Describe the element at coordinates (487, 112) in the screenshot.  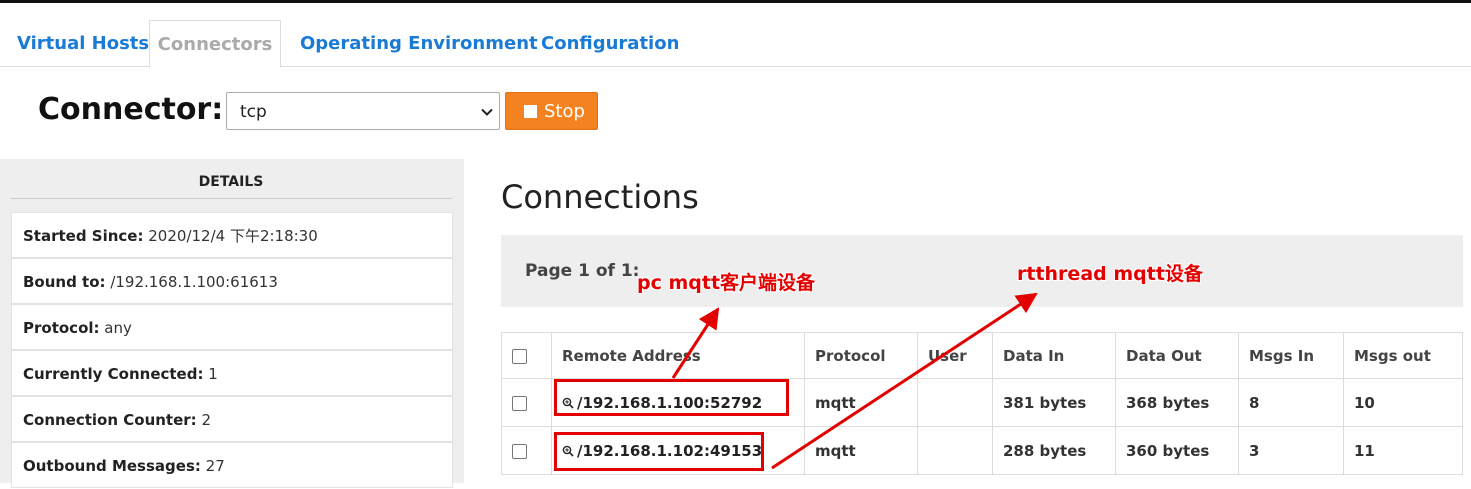
I see `chevron-down-icon` at that location.